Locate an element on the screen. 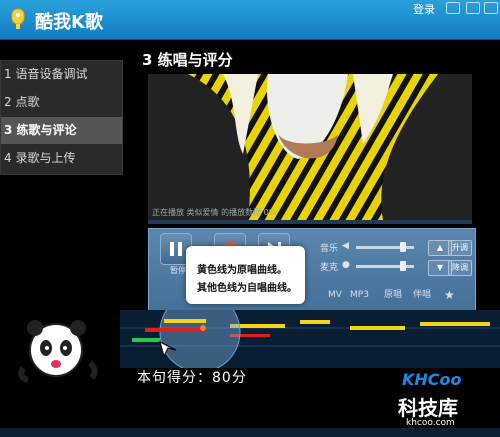 This screenshot has width=500, height=437. original-curve-zoom is located at coordinates (185, 321).